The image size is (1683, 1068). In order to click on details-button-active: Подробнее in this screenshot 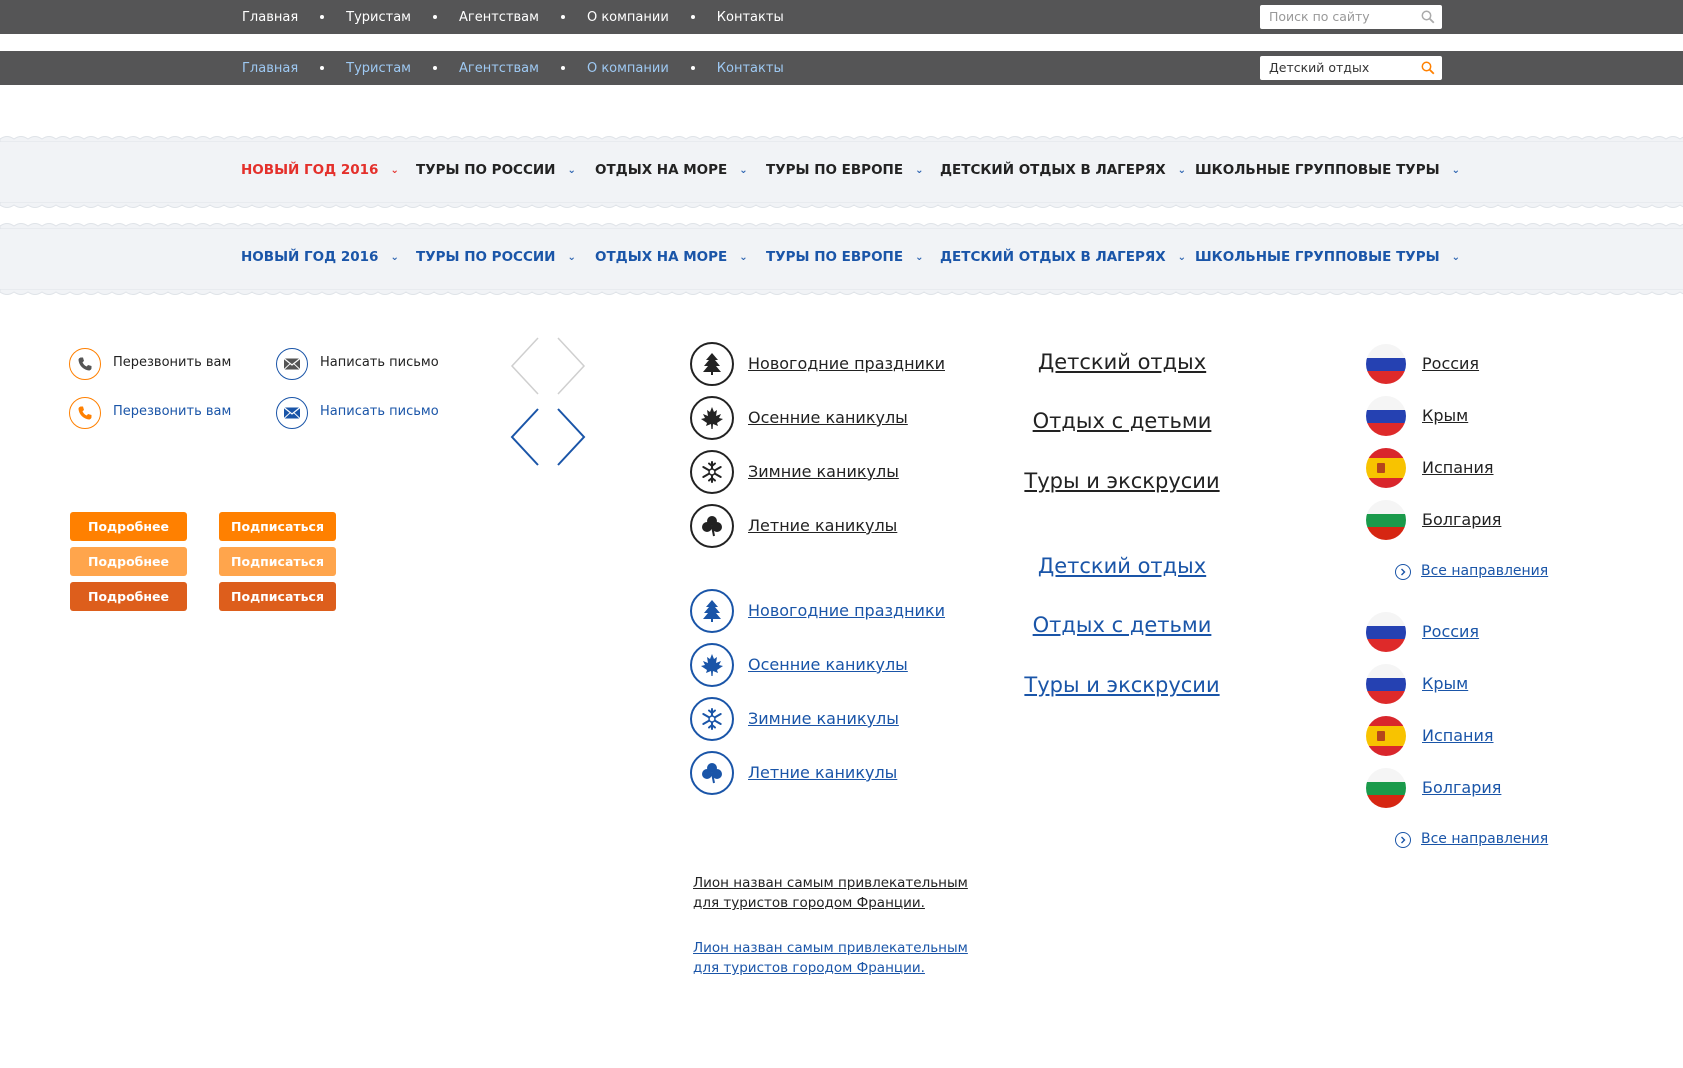, I will do `click(128, 596)`.